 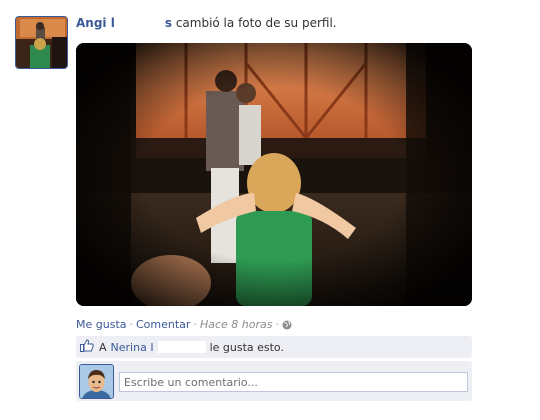 I want to click on likes-suffix: le gusta esto., so click(x=246, y=347).